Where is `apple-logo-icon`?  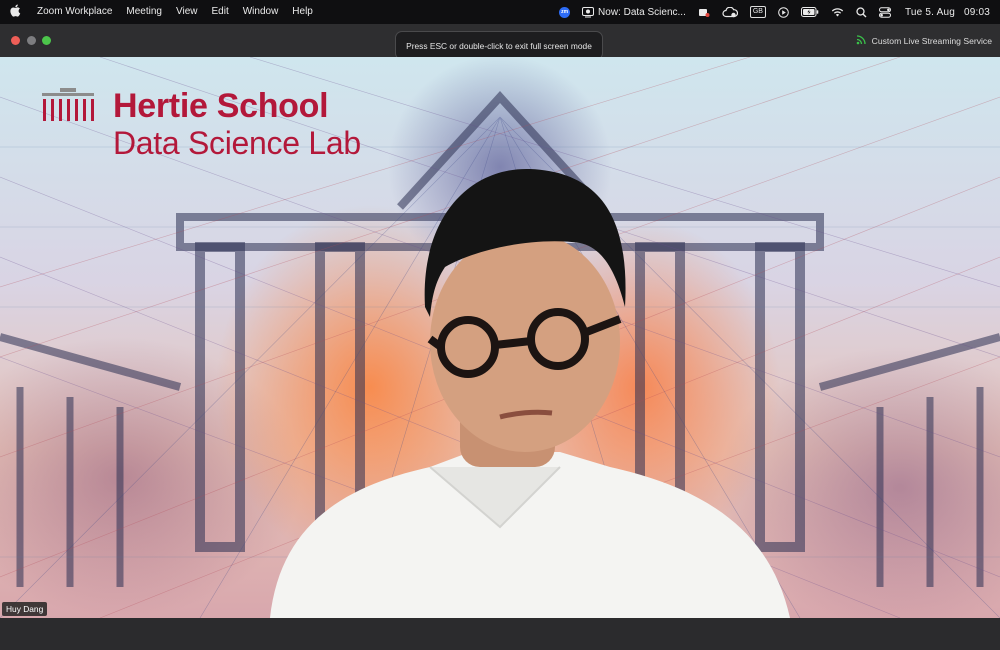 apple-logo-icon is located at coordinates (15, 12).